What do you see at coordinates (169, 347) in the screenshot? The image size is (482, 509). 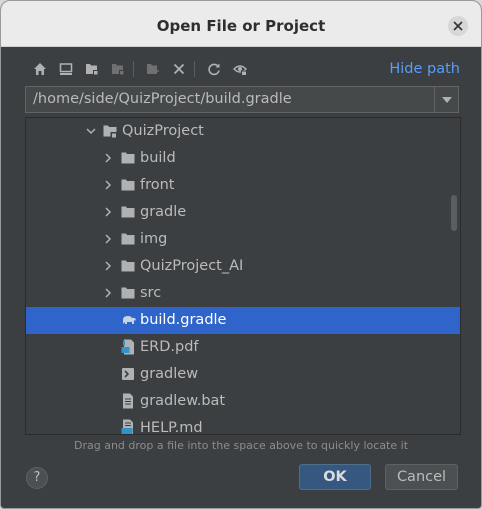 I see `tree-item-label: ERD.pdf` at bounding box center [169, 347].